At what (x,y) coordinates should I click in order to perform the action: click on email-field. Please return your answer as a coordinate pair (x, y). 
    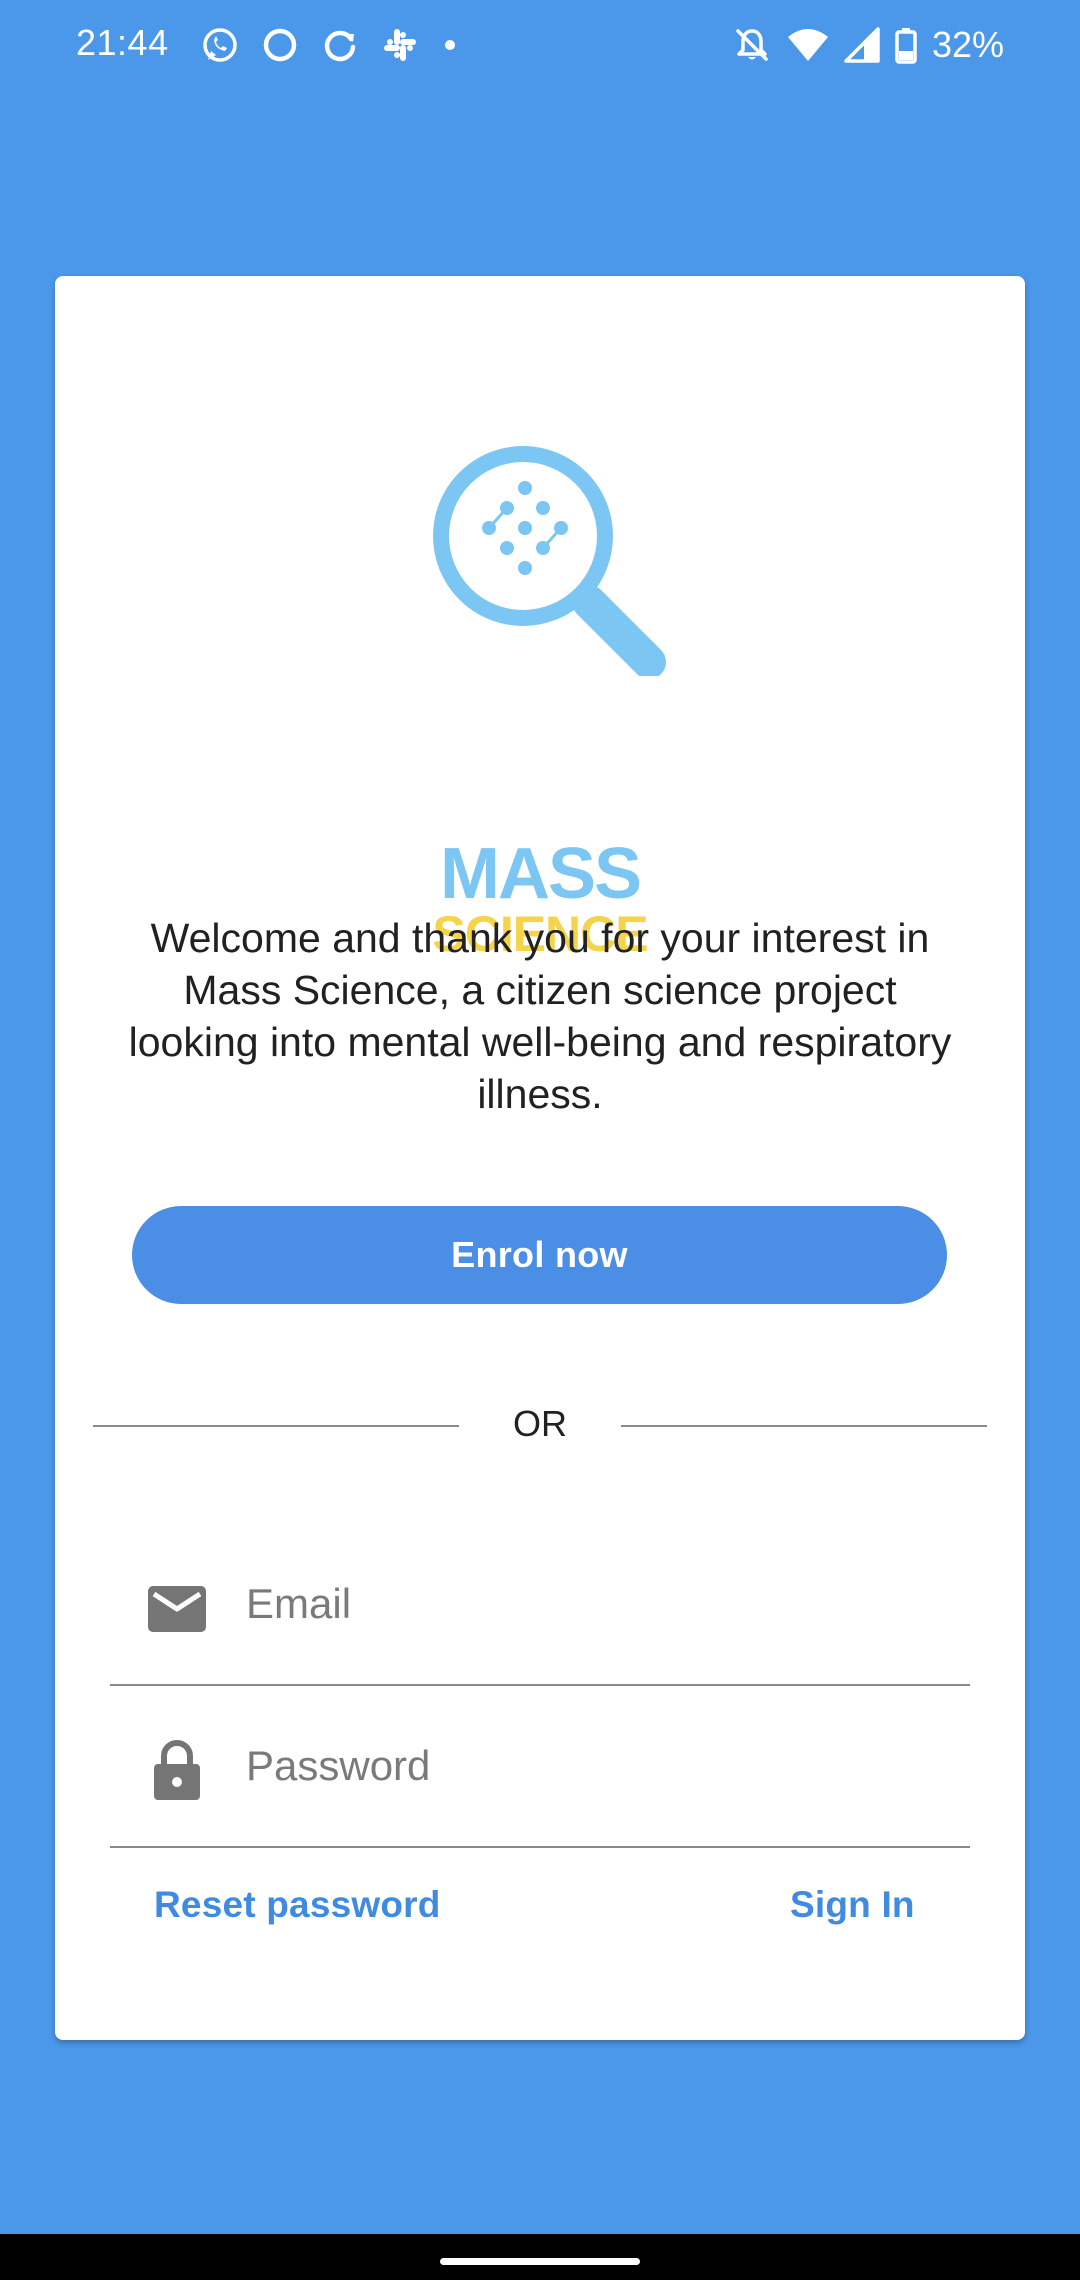
    Looking at the image, I should click on (540, 1606).